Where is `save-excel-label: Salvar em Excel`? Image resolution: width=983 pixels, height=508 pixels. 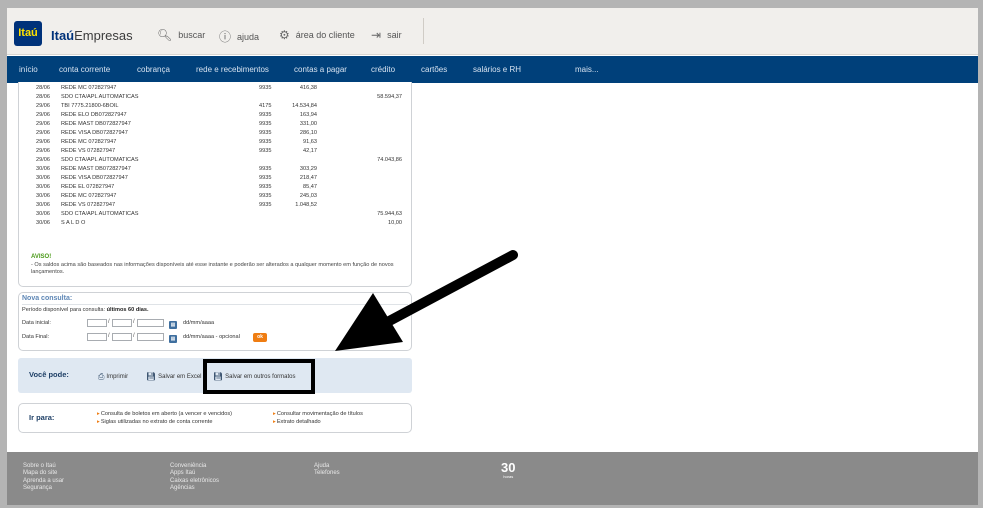
save-excel-label: Salvar em Excel is located at coordinates (180, 376).